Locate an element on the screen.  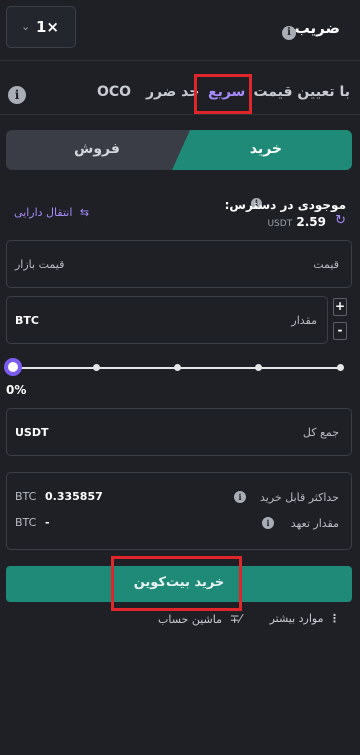
tab-limit: با تعیین قیمت is located at coordinates (301, 92).